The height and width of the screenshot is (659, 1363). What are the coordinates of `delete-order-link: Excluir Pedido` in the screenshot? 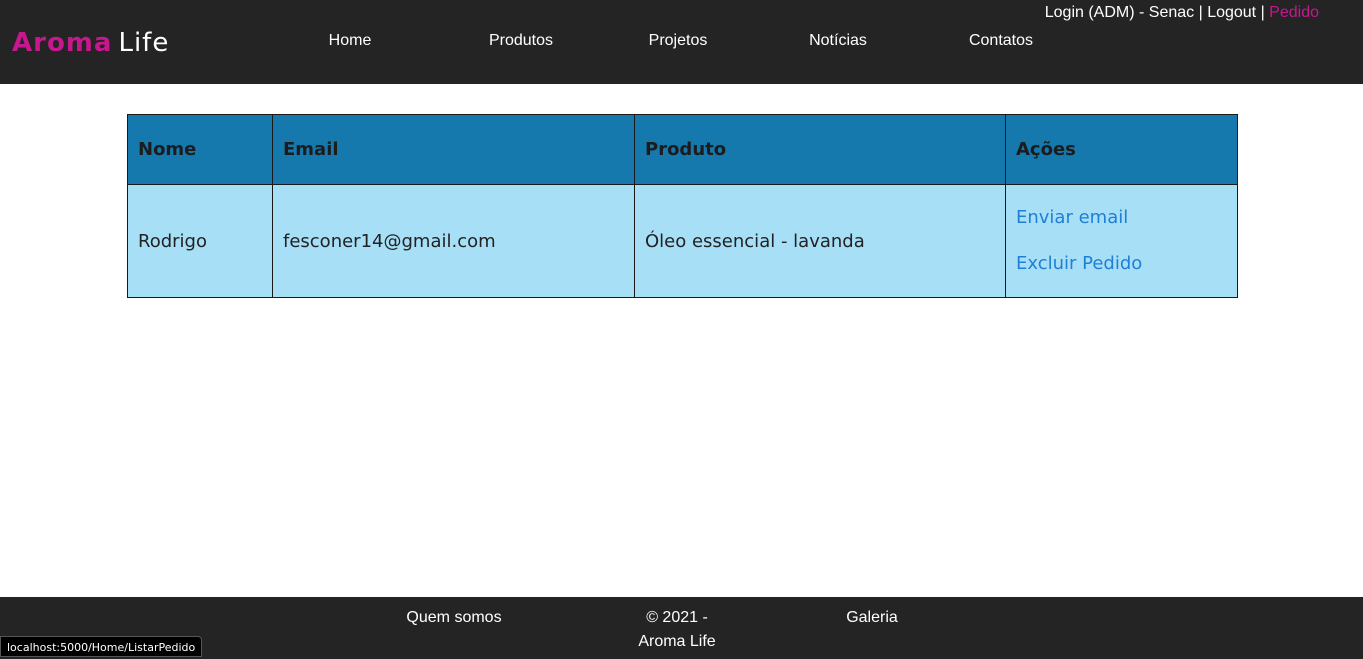 It's located at (1121, 264).